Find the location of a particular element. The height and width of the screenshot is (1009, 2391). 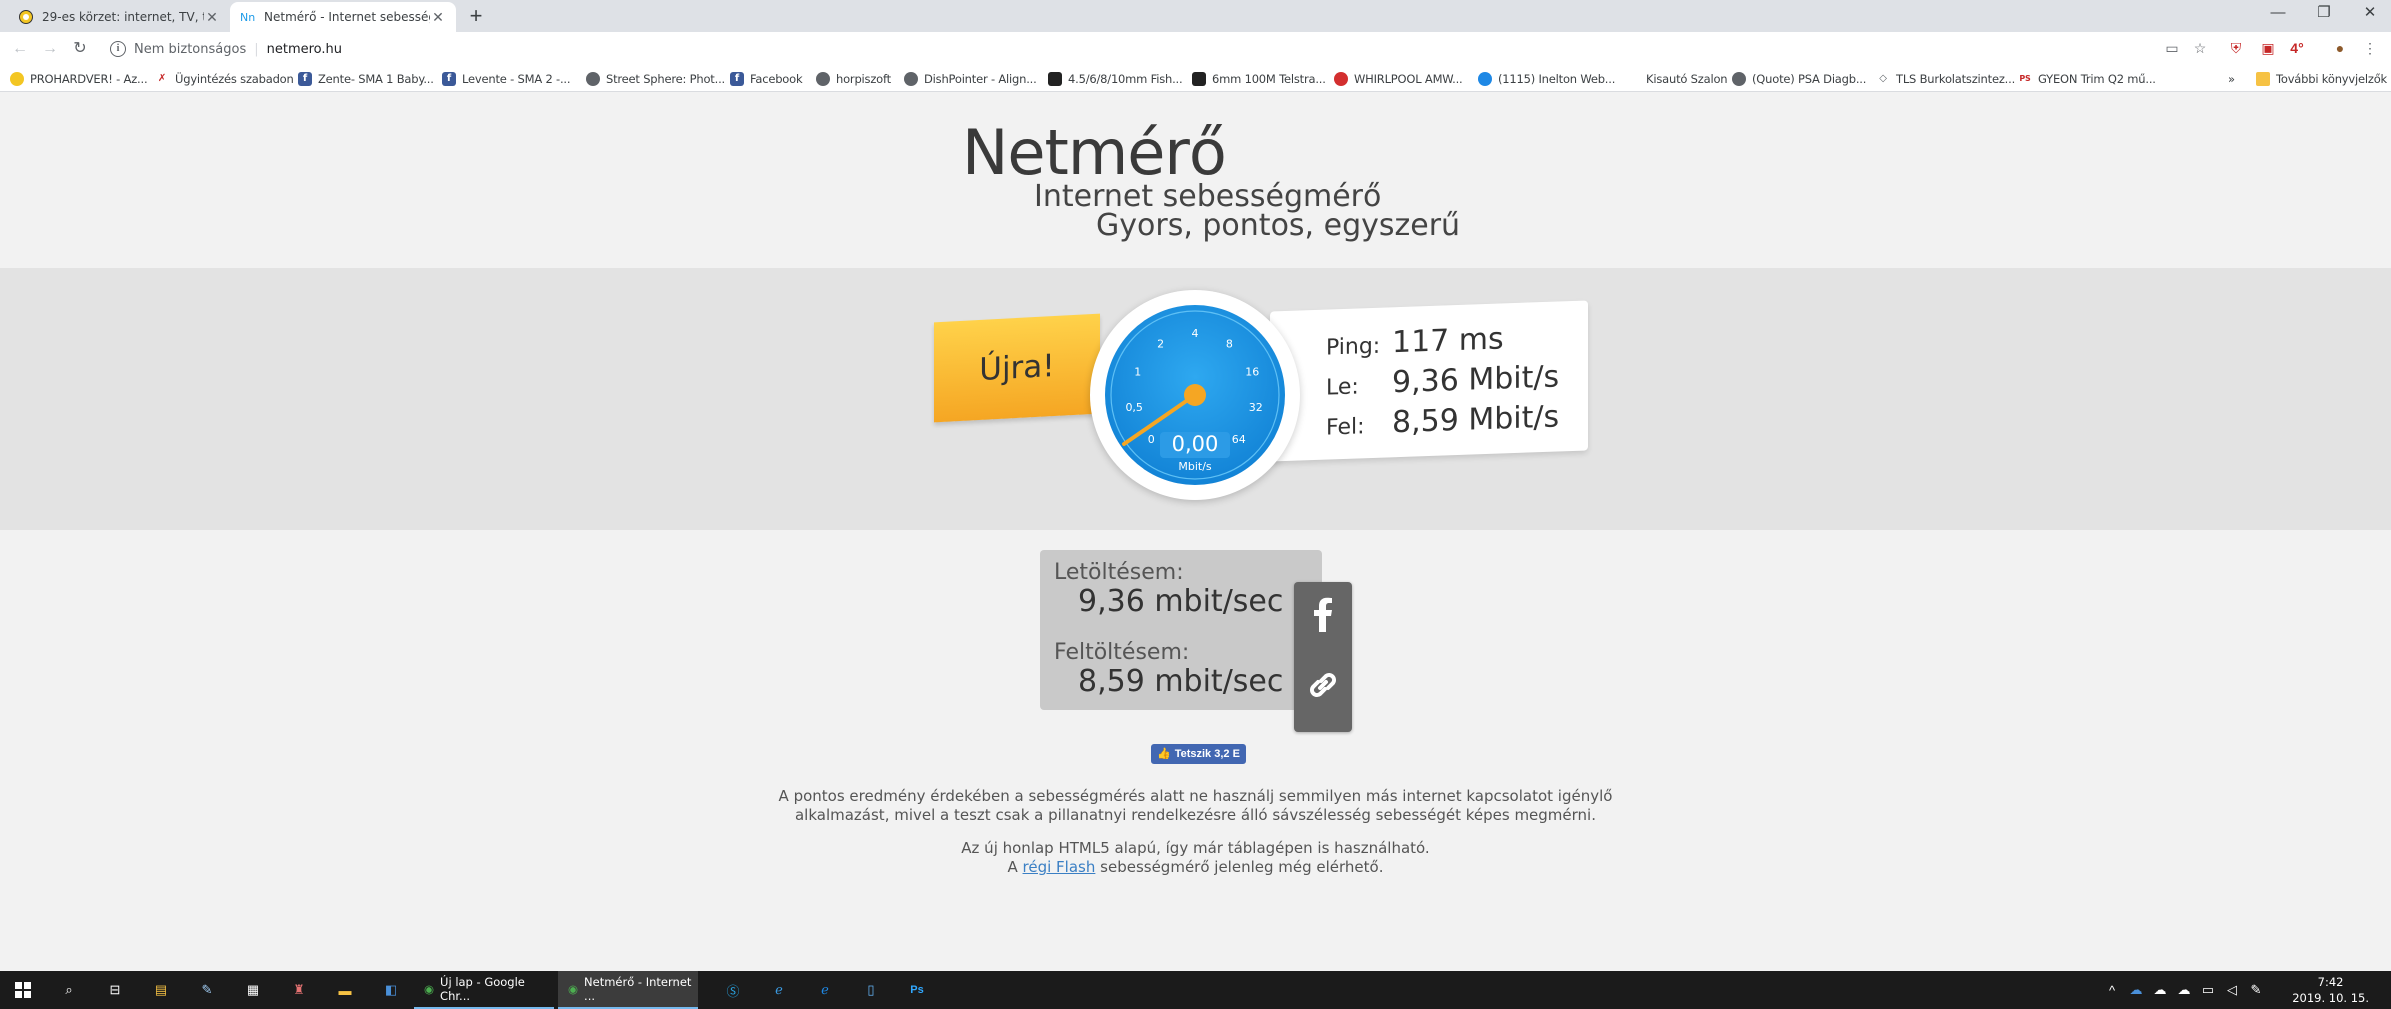

url-text: netmero.hu is located at coordinates (304, 49).